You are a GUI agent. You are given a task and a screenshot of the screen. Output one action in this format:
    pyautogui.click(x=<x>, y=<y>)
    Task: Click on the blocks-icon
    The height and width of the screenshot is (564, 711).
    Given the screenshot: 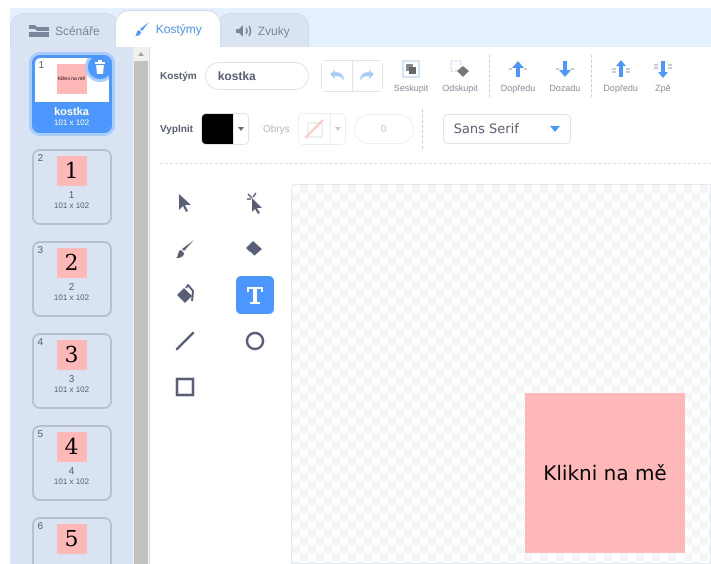 What is the action you would take?
    pyautogui.click(x=39, y=30)
    